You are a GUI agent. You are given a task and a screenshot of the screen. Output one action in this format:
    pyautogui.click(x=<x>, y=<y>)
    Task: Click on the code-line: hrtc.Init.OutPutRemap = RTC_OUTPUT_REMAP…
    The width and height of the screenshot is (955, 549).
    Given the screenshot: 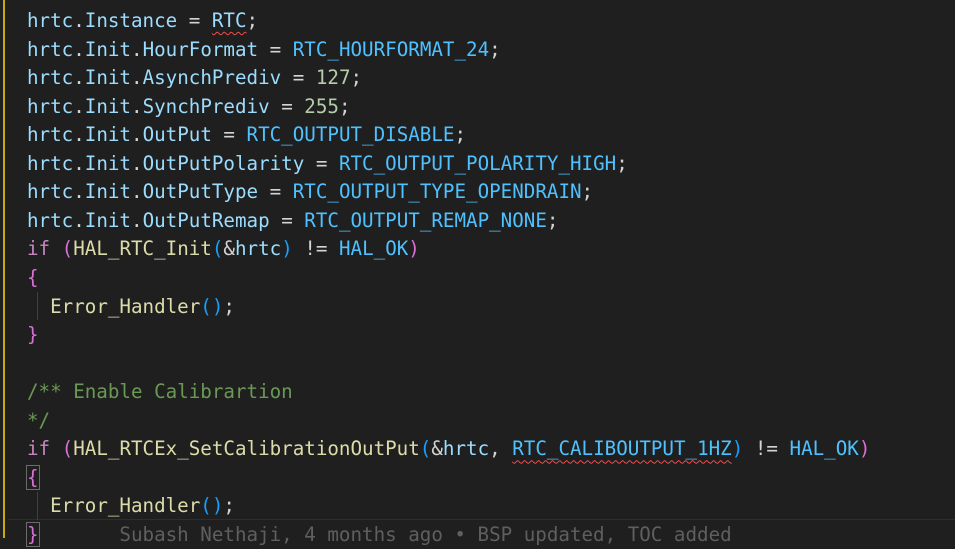 What is the action you would take?
    pyautogui.click(x=292, y=221)
    